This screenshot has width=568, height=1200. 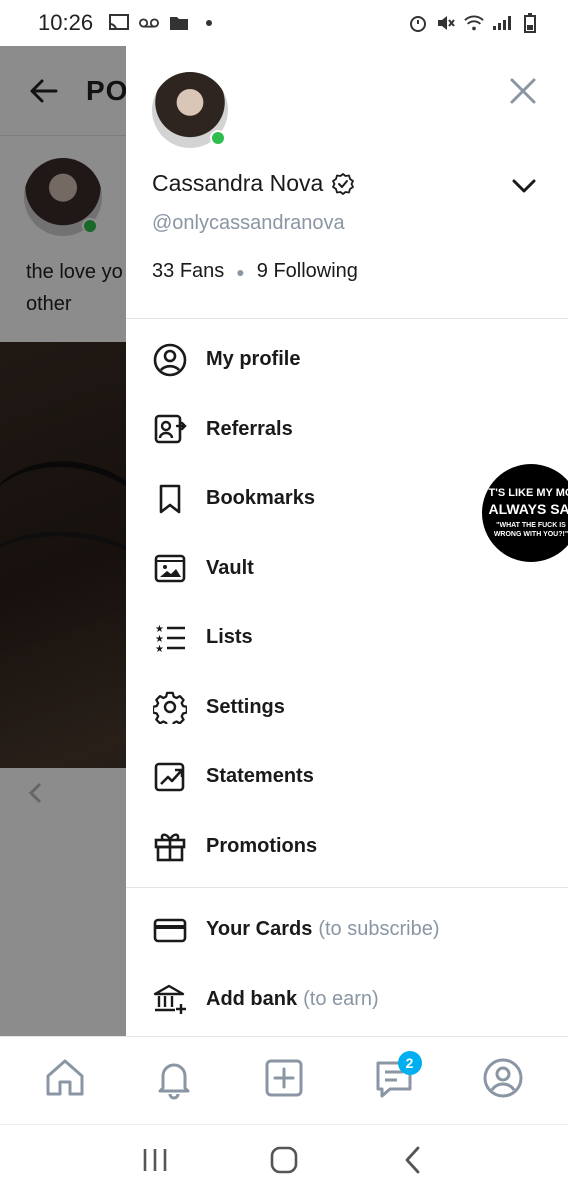 I want to click on menu-item-add-bank: Add bank (to earn), so click(x=347, y=1000).